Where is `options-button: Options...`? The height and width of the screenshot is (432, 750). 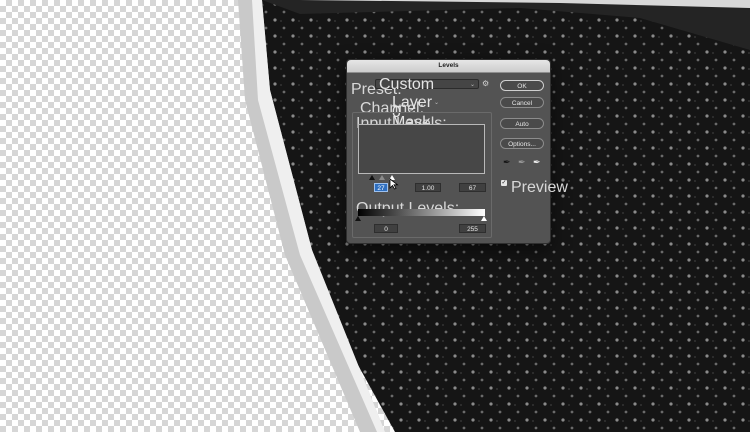 options-button: Options... is located at coordinates (522, 143).